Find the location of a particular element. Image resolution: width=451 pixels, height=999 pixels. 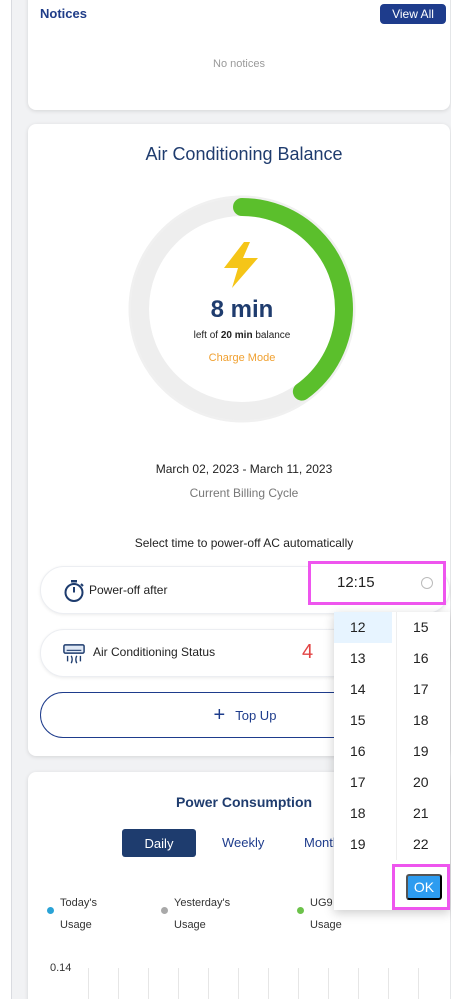

legend-todays-usage: Today's Usage is located at coordinates (83, 914).